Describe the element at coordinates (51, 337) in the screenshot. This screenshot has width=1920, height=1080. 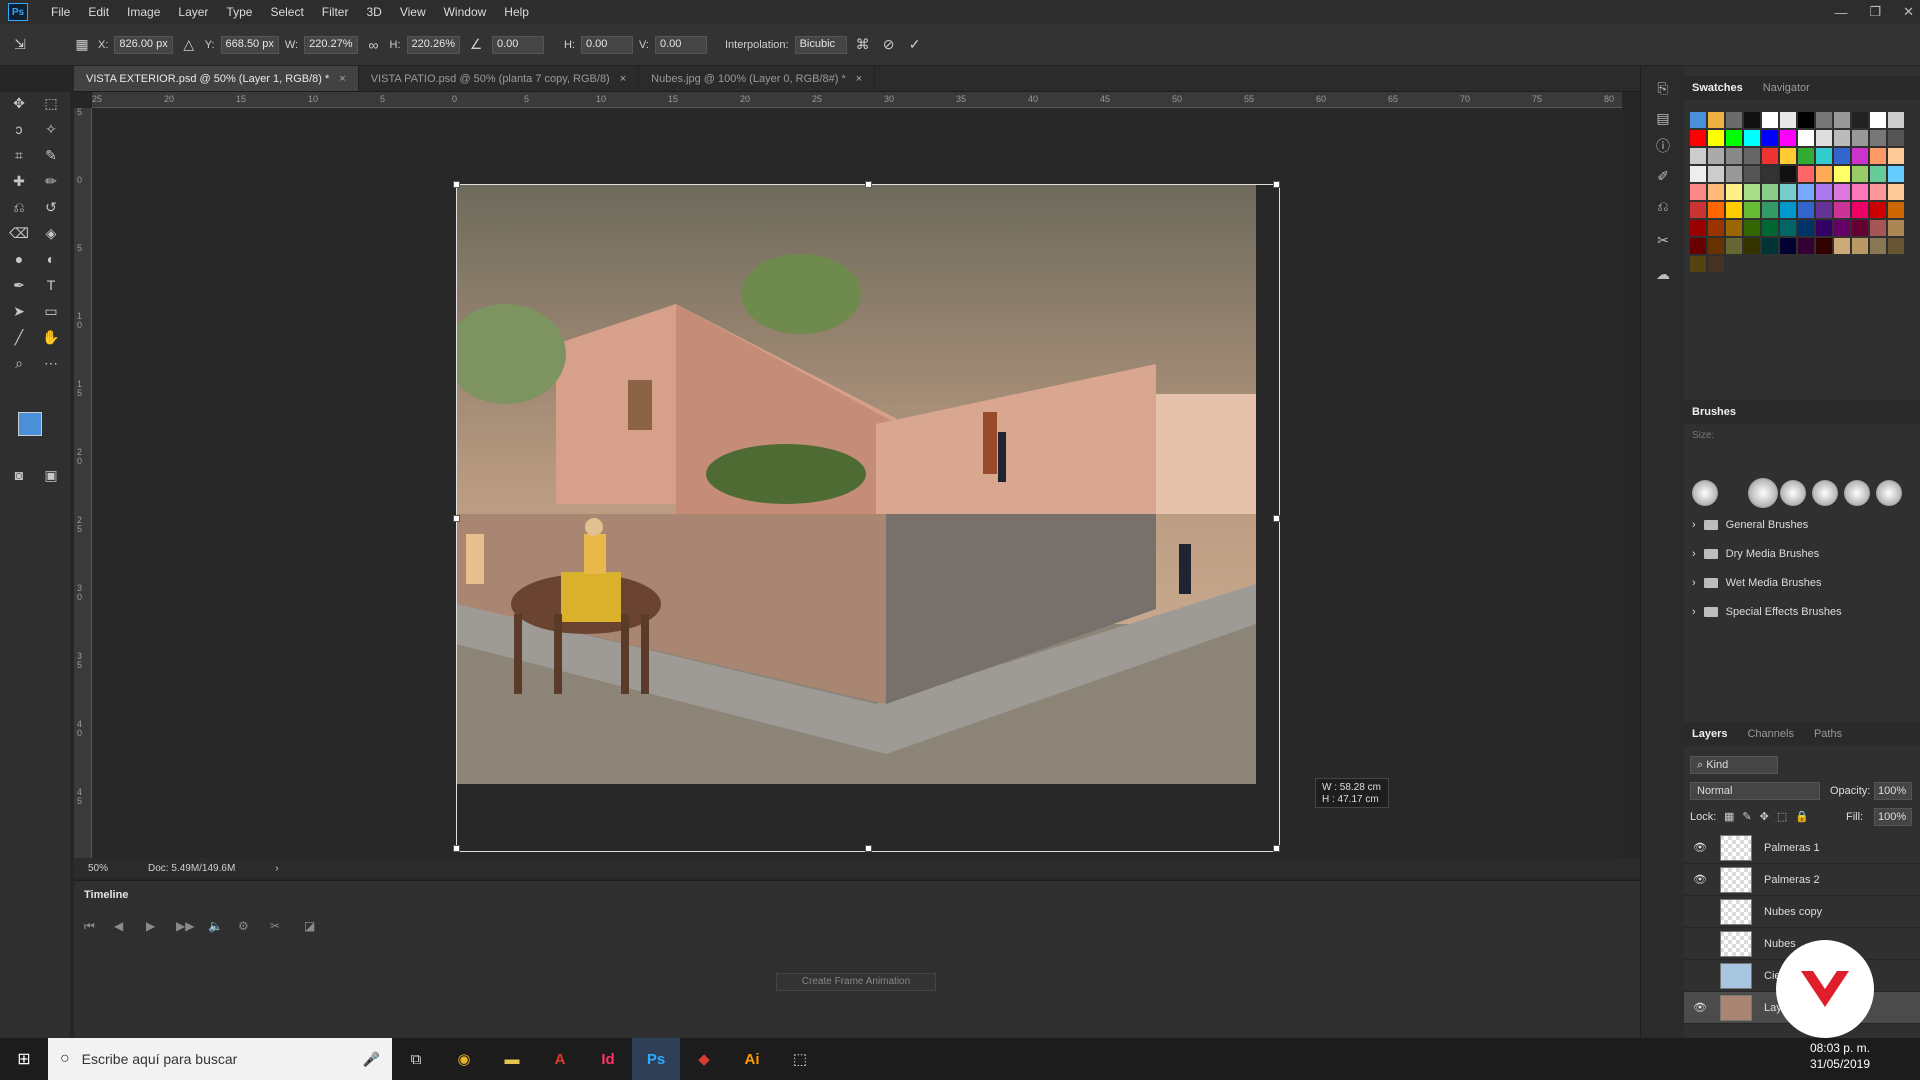
I see `hand-tool-icon: ✋` at that location.